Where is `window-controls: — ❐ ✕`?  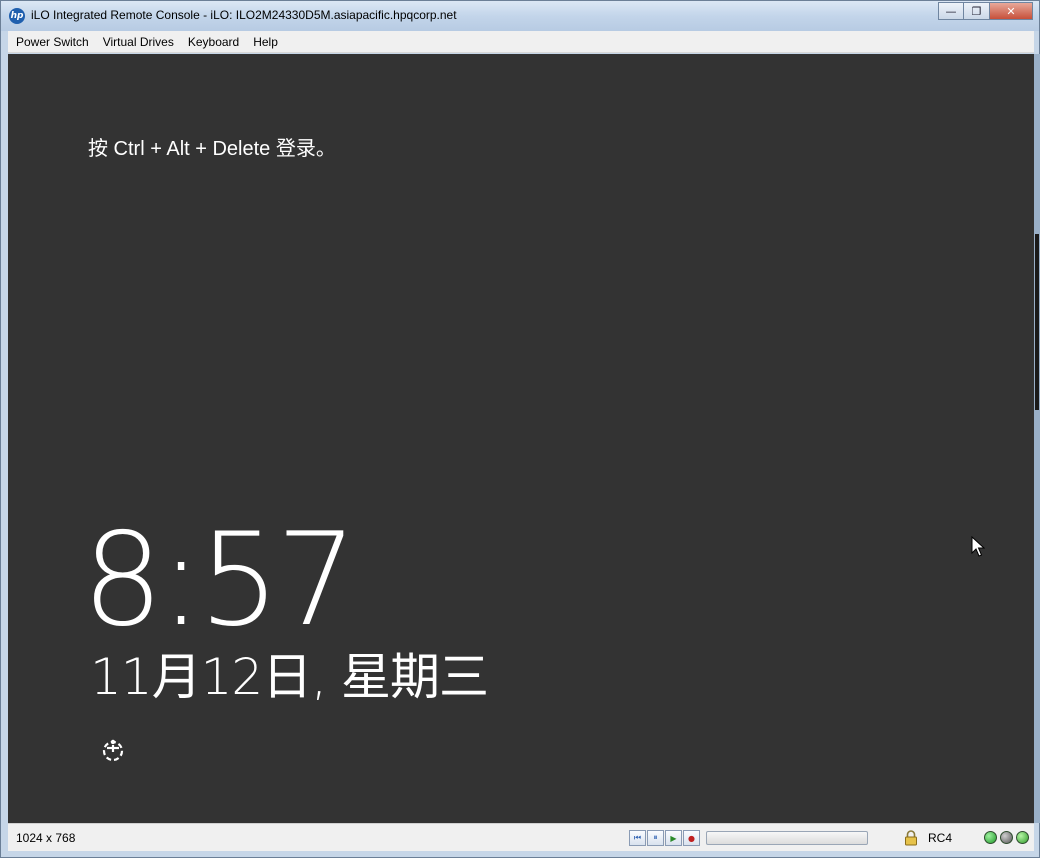 window-controls: — ❐ ✕ is located at coordinates (985, 11).